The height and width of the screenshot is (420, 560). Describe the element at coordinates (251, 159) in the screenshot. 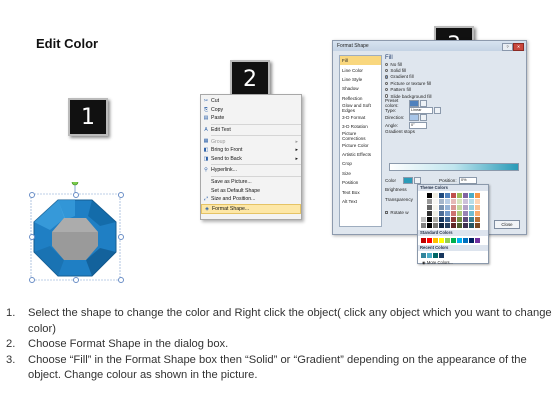

I see `menu-item-send-to-back: ◨ Send to Back ▸` at that location.